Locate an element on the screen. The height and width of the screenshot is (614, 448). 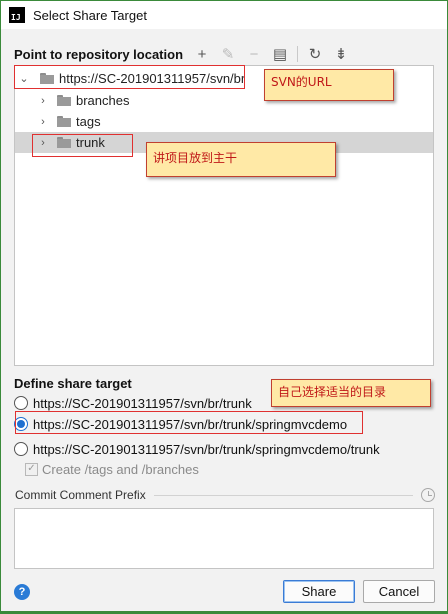
intellij-app-icon: IJ is located at coordinates (17, 15).